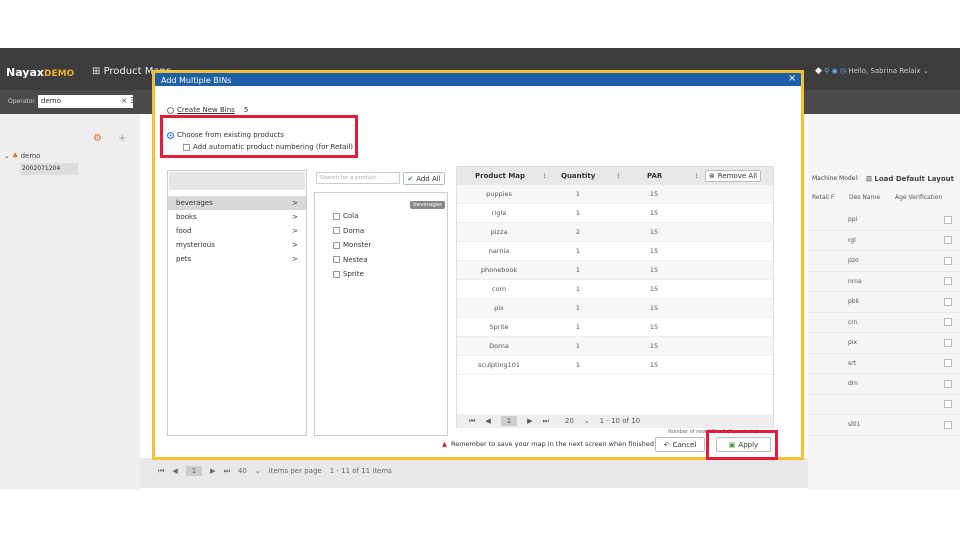 This screenshot has width=960, height=540. Describe the element at coordinates (207, 110) in the screenshot. I see `option-create-new: Create New Bins 5` at that location.